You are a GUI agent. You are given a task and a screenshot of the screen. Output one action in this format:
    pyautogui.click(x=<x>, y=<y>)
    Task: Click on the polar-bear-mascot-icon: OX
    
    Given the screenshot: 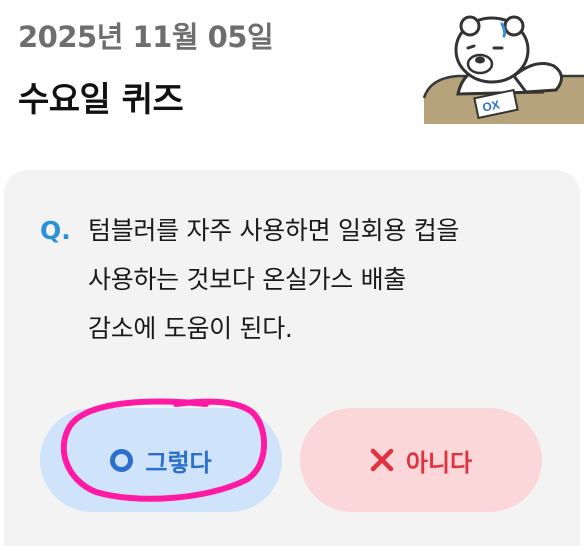 What is the action you would take?
    pyautogui.click(x=503, y=69)
    